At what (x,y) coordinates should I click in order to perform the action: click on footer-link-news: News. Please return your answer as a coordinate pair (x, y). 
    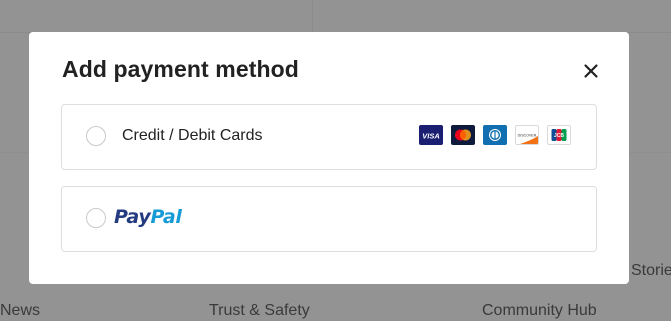
    Looking at the image, I should click on (20, 311).